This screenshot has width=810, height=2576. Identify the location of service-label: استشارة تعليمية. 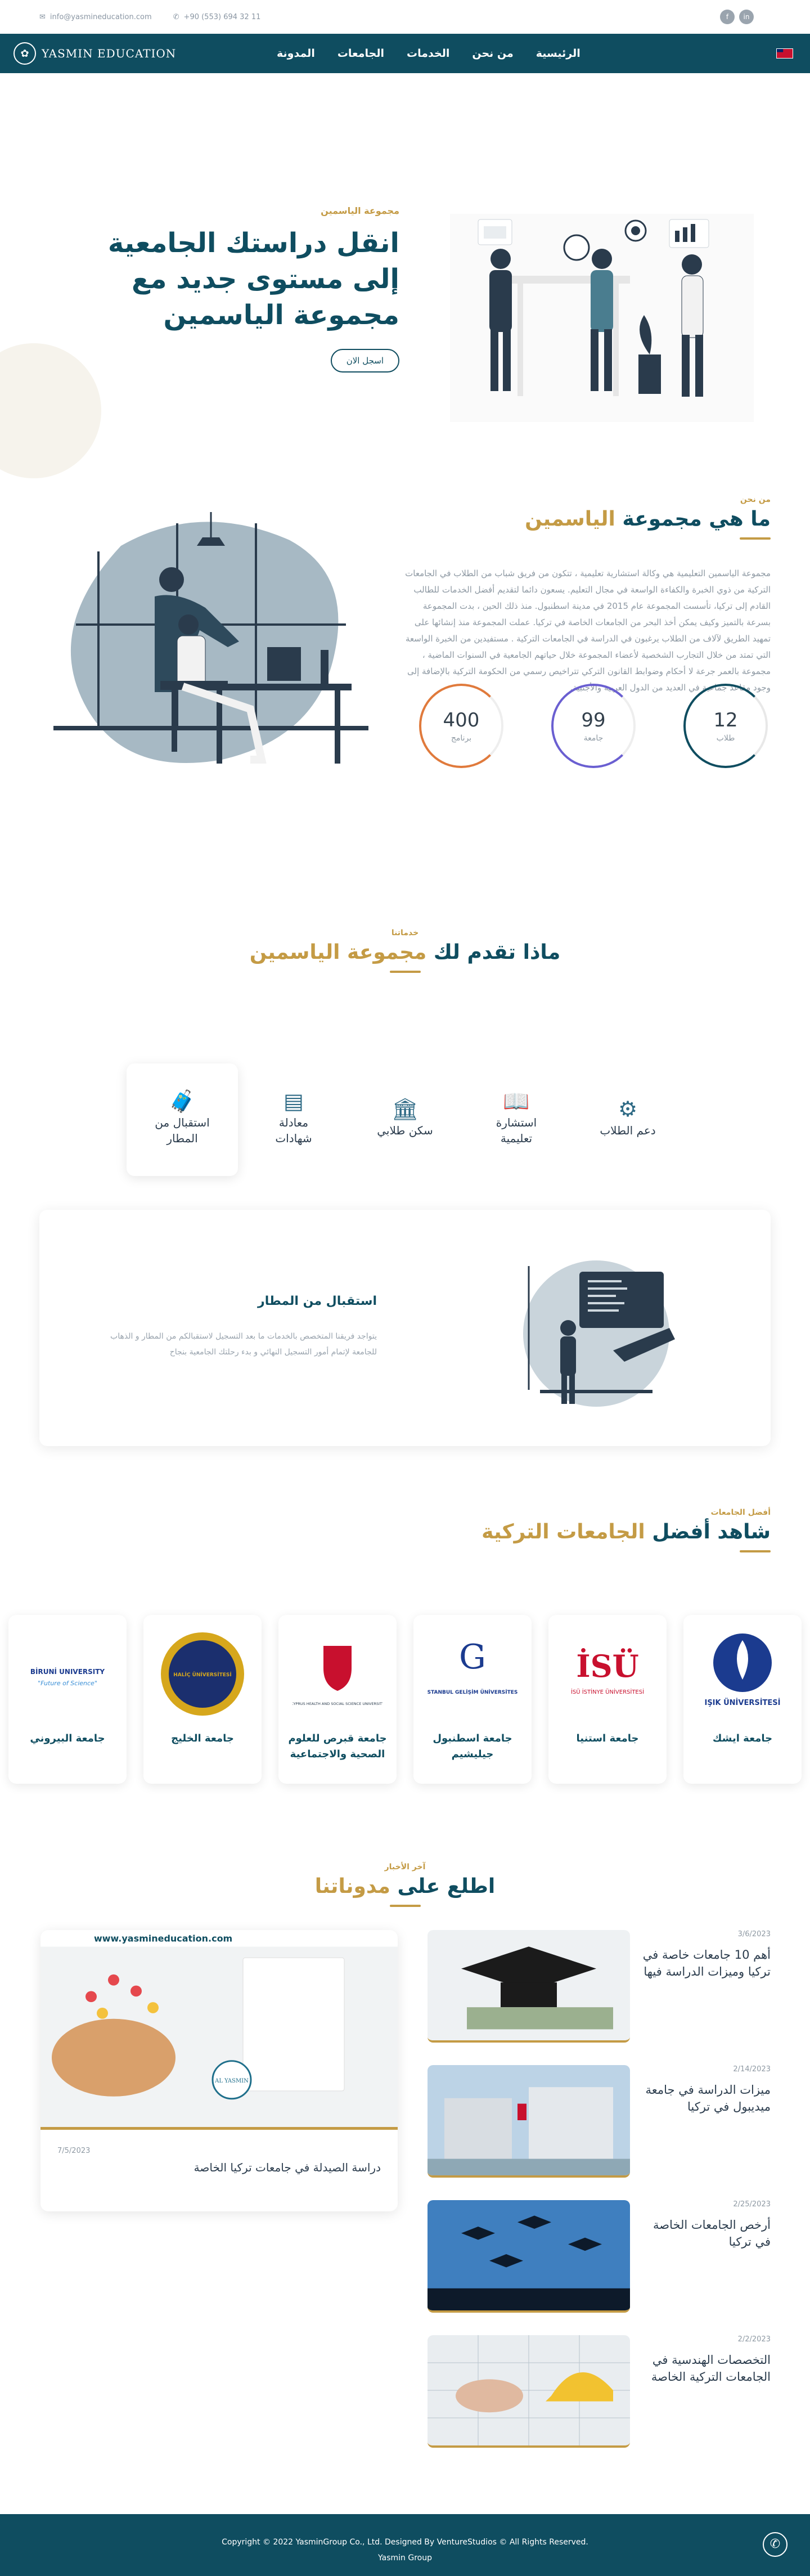
(516, 1130).